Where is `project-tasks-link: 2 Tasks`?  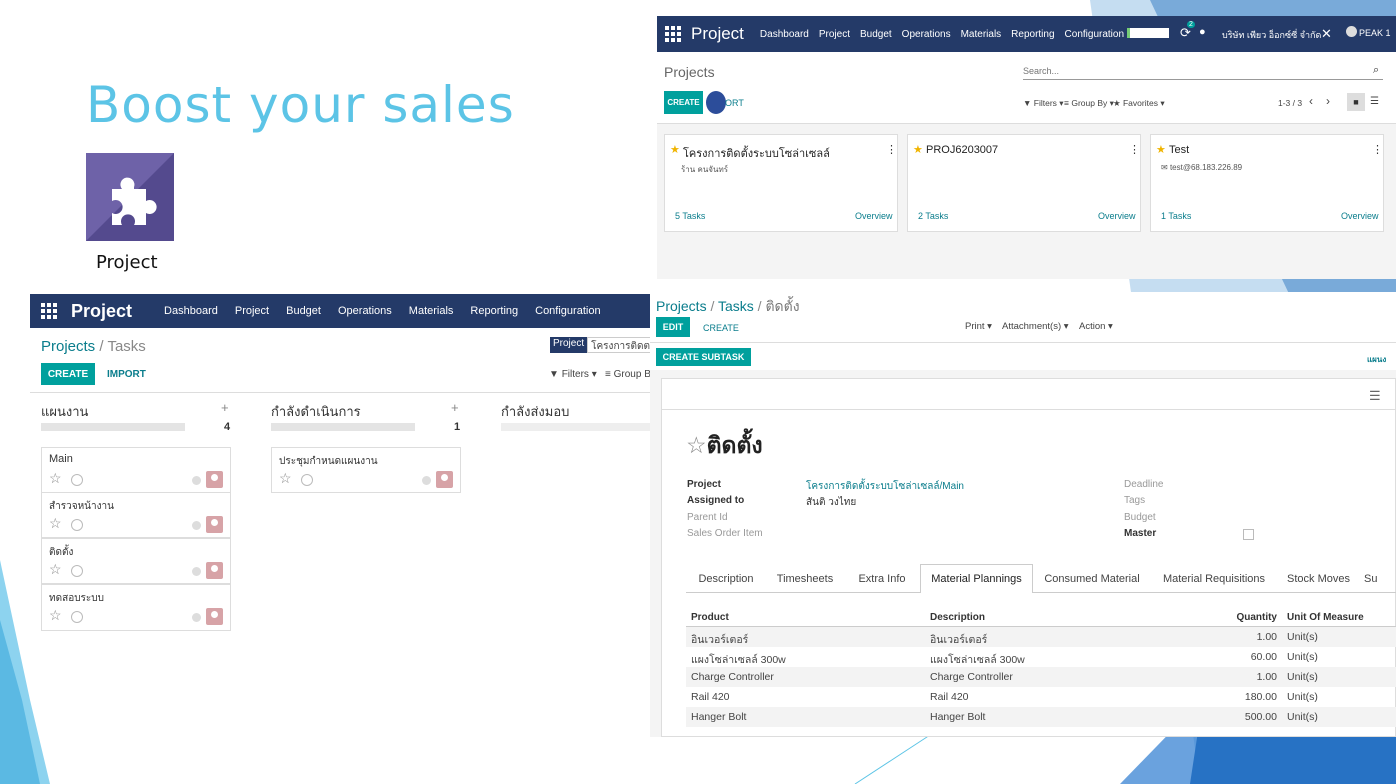 project-tasks-link: 2 Tasks is located at coordinates (933, 216).